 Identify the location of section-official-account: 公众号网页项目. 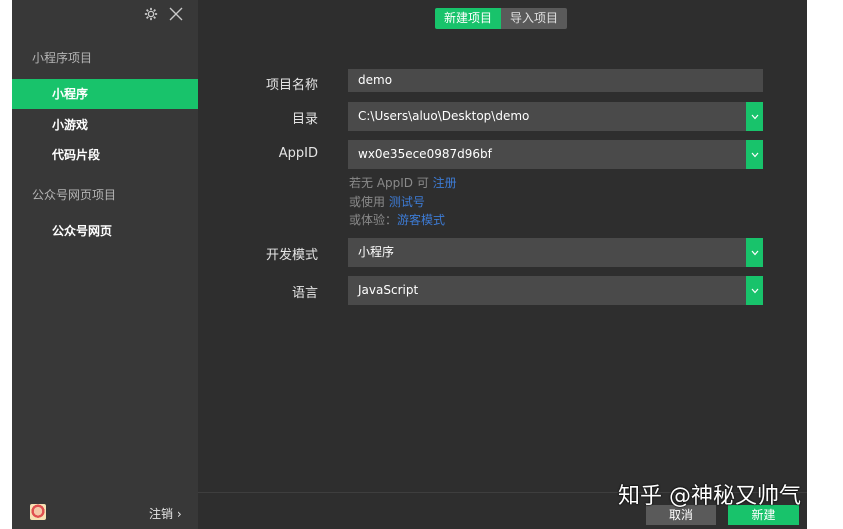
(74, 195).